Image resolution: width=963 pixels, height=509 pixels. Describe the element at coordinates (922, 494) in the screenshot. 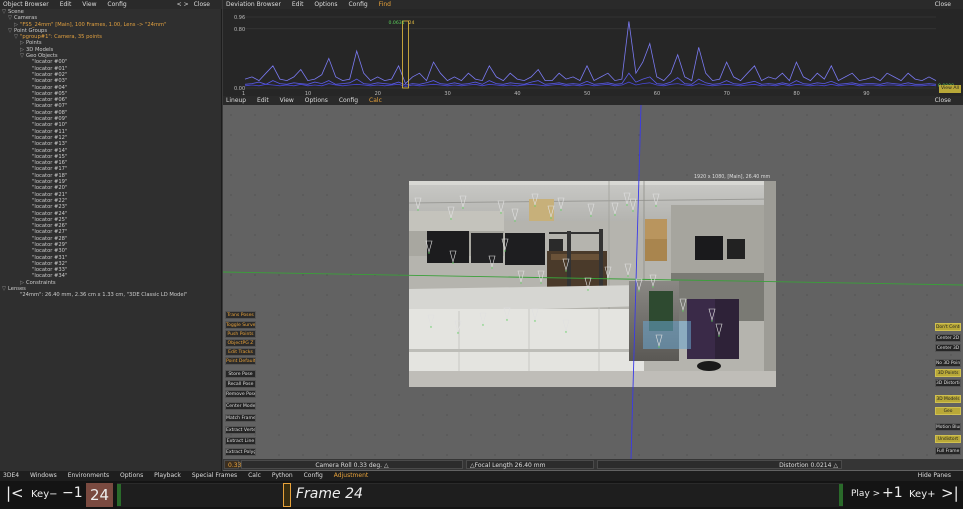

I see `key-next-button: Key+` at that location.